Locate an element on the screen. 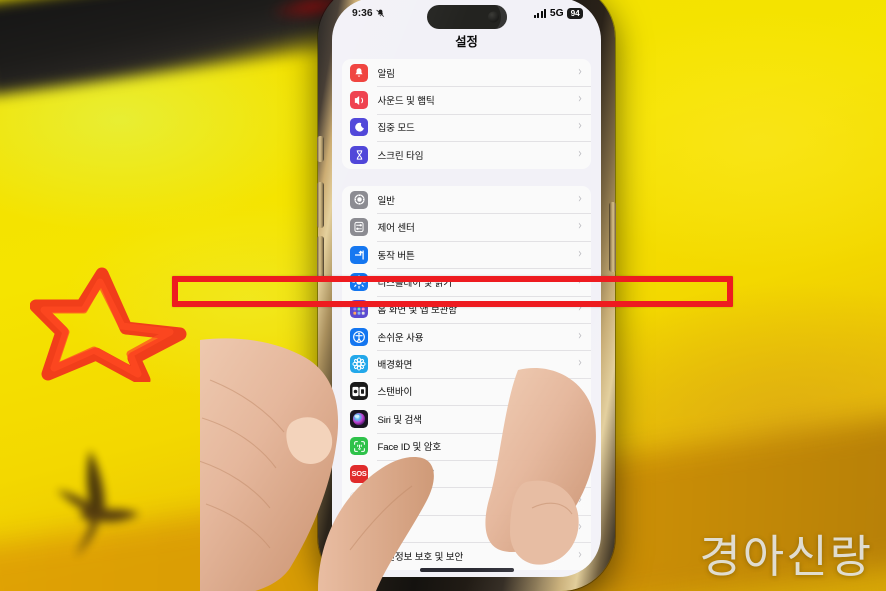 This screenshot has height=591, width=886. settings-row: 집중 모드 › is located at coordinates (466, 127).